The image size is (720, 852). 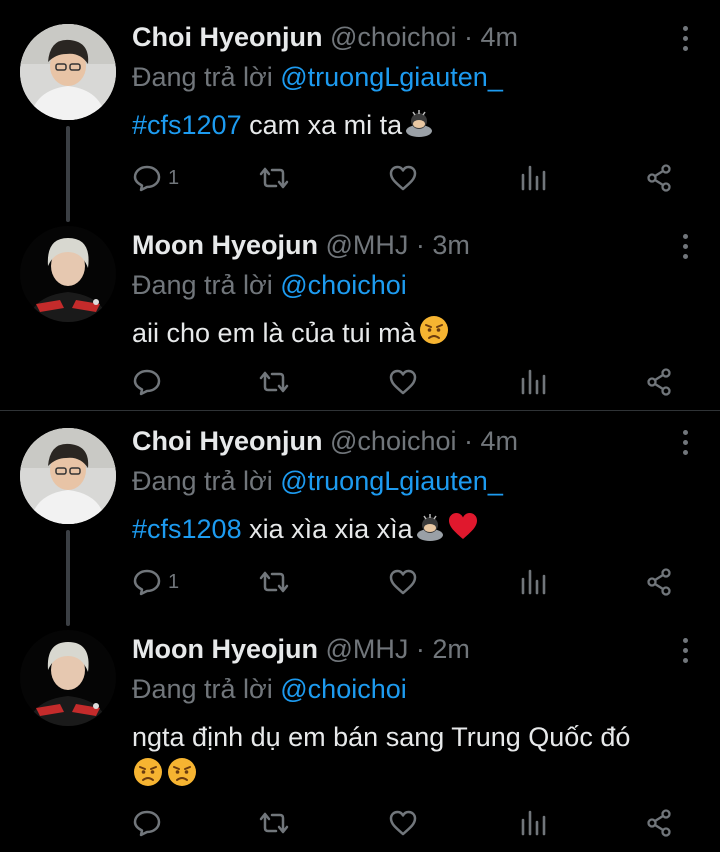 I want to click on reply-count: 1, so click(x=174, y=177).